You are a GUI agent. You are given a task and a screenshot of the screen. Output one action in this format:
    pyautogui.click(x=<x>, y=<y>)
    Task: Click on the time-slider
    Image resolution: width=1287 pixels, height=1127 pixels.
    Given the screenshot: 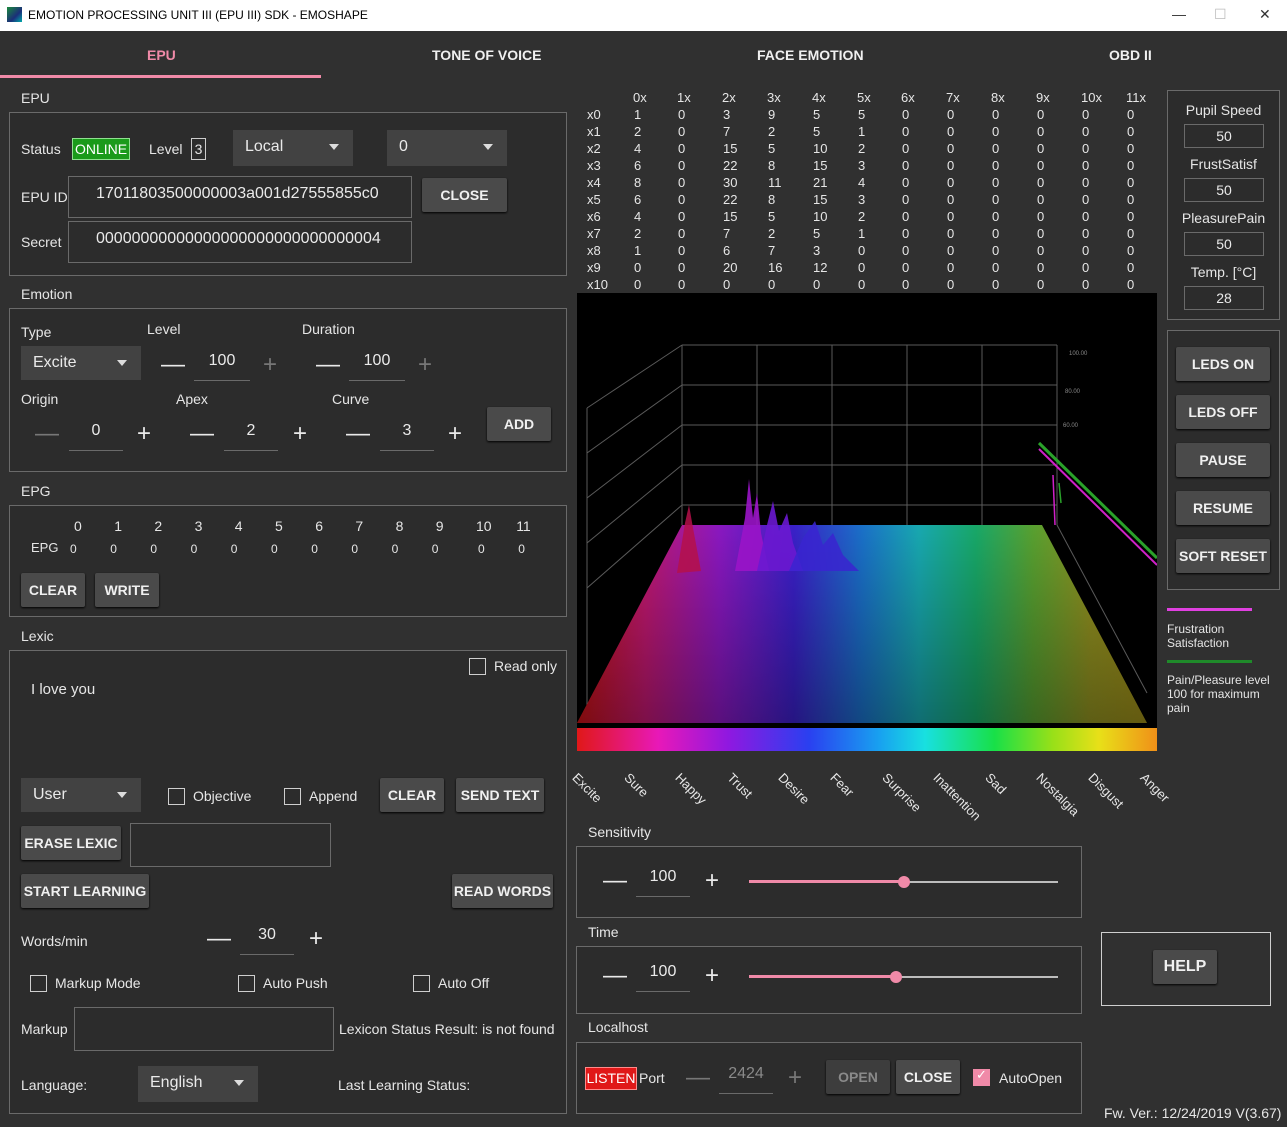 What is the action you would take?
    pyautogui.click(x=903, y=977)
    